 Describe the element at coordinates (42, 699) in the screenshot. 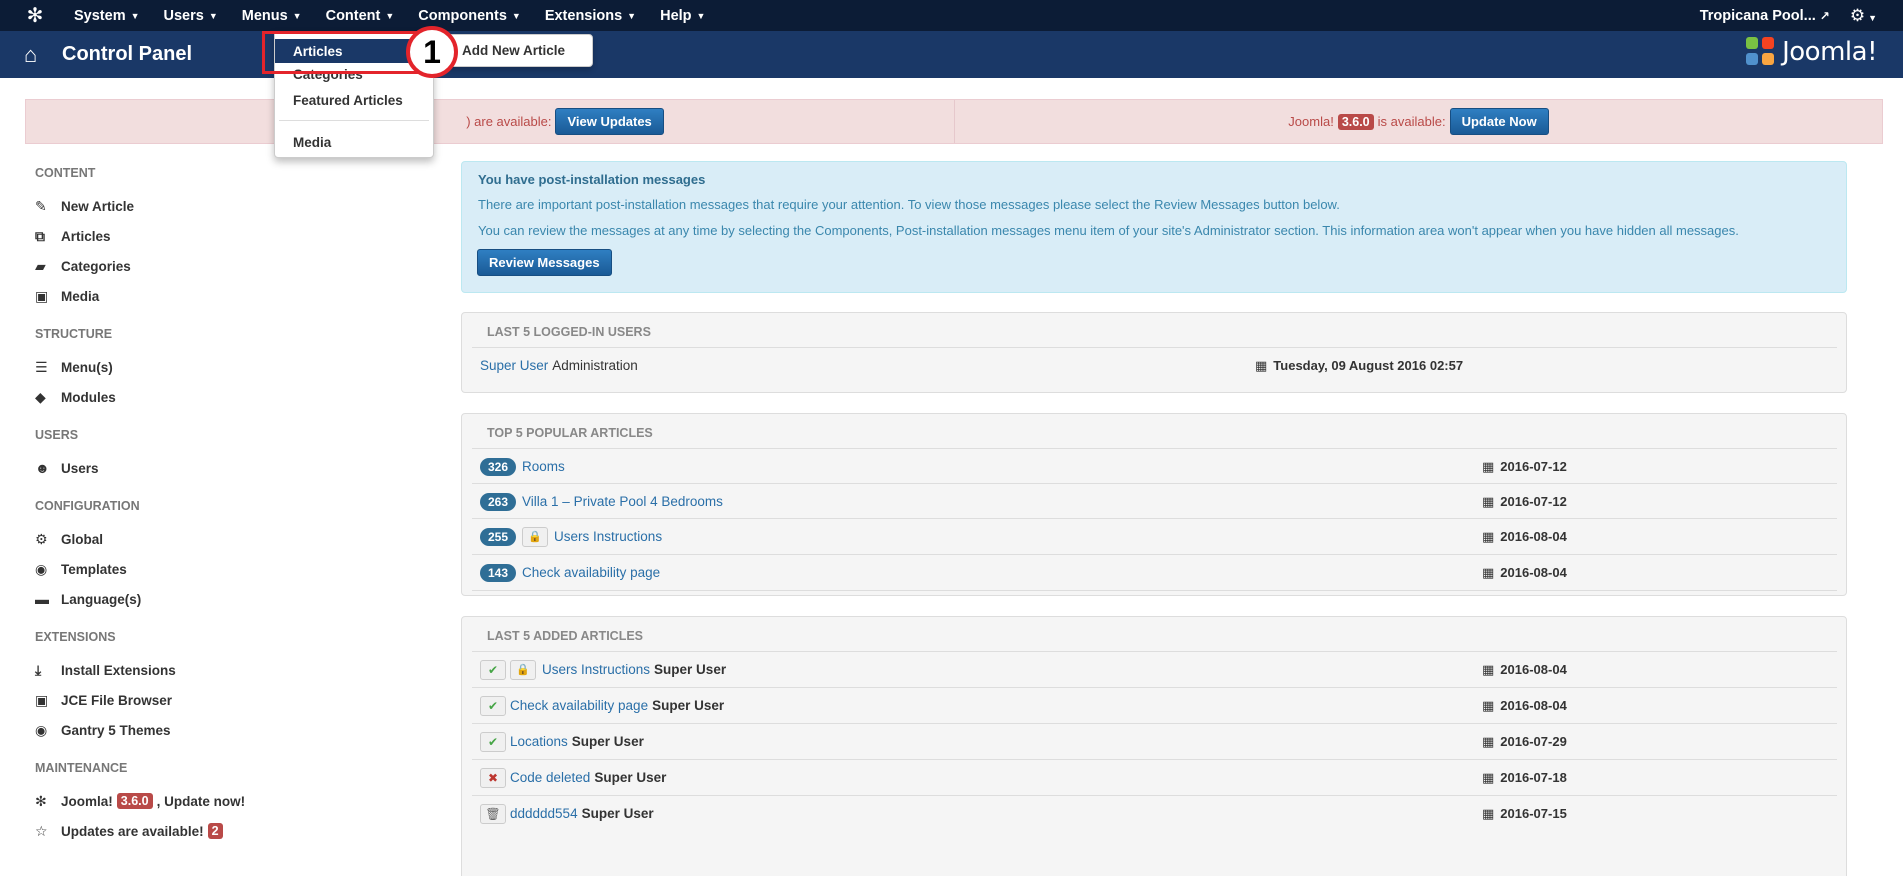

I see `image-icon: ▣` at that location.